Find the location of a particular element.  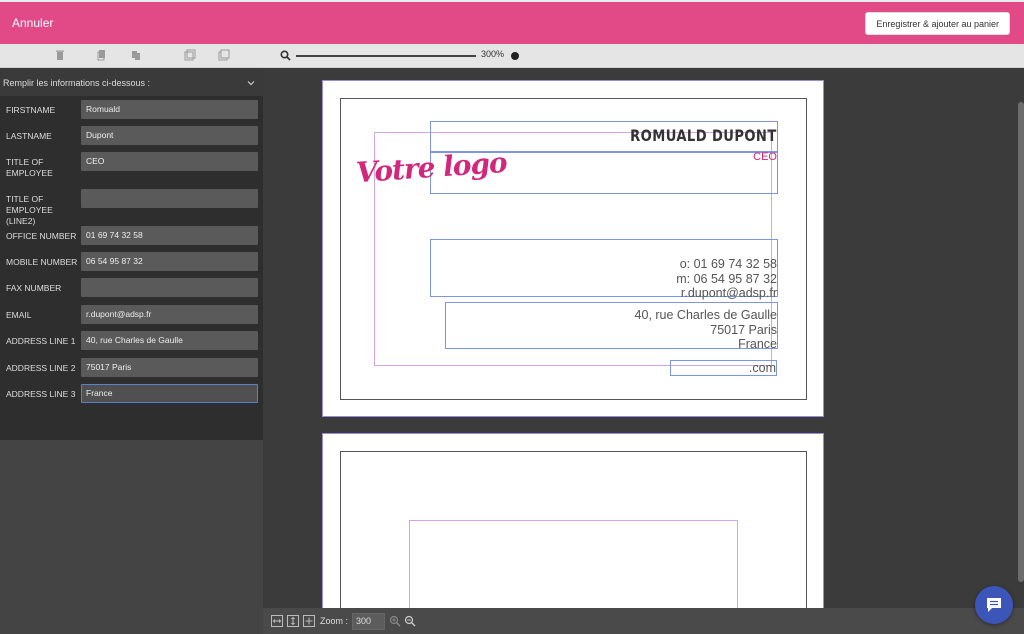

zoom-percent: 300% is located at coordinates (493, 54).